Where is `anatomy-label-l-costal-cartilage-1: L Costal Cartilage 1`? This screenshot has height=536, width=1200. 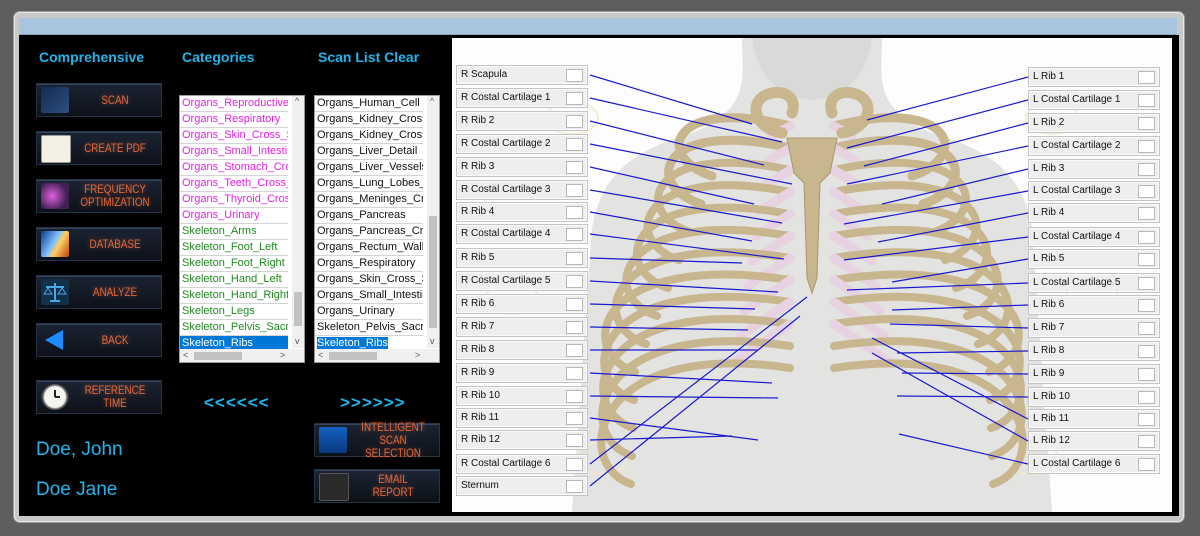 anatomy-label-l-costal-cartilage-1: L Costal Cartilage 1 is located at coordinates (1094, 100).